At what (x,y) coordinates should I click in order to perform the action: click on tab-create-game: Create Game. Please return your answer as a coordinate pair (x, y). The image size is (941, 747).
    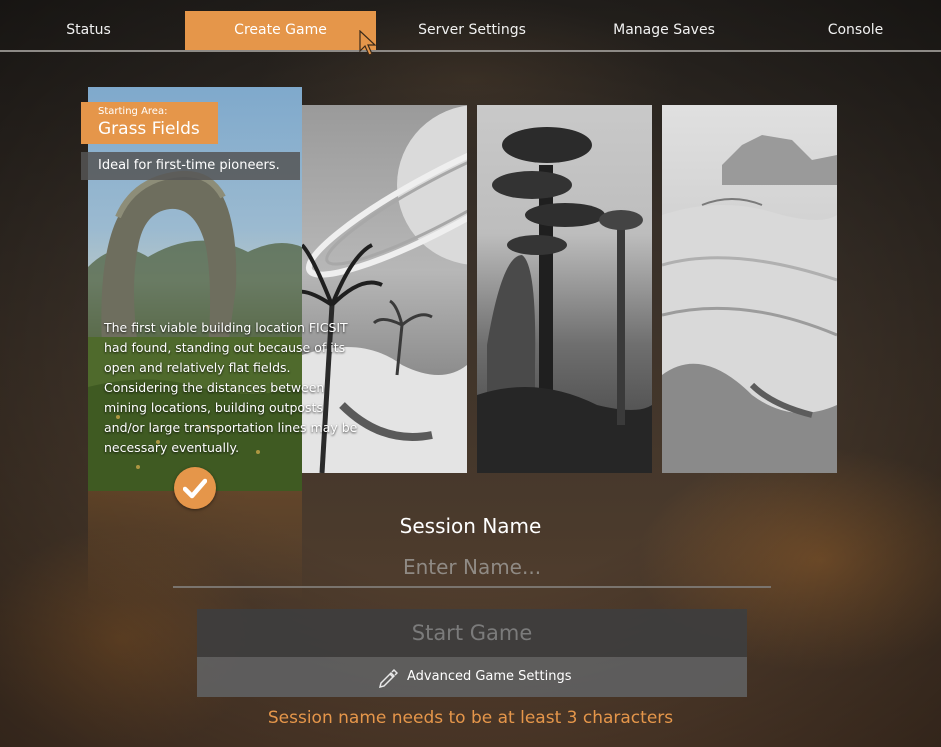
    Looking at the image, I should click on (280, 30).